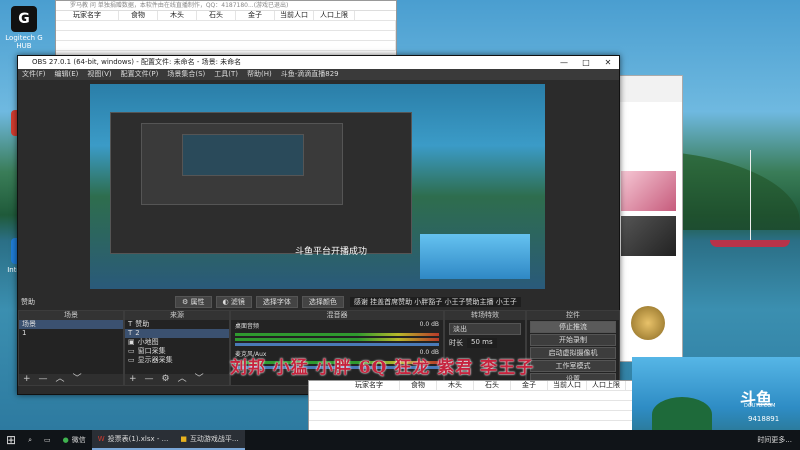  What do you see at coordinates (140, 74) in the screenshot?
I see `menu-profile: 配置文件(P)` at bounding box center [140, 74].